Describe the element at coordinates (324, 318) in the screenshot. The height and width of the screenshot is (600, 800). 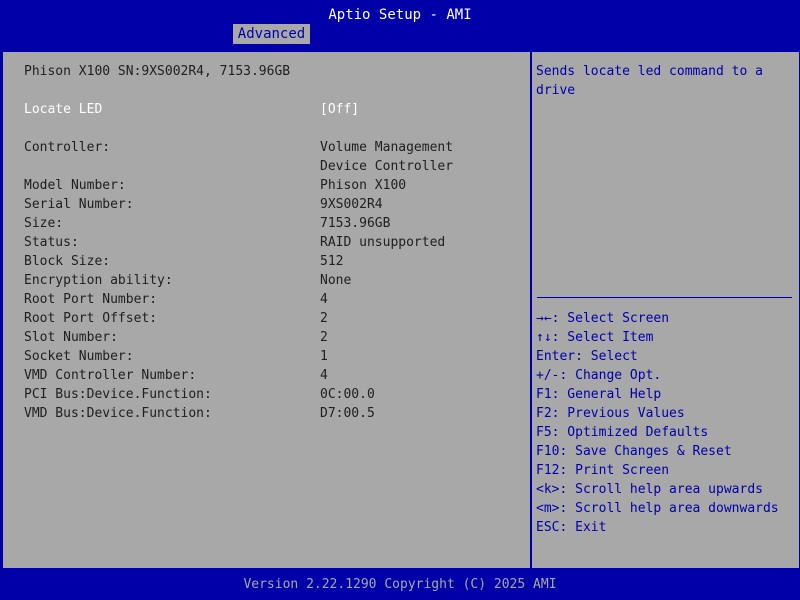
I see `root-port-offset-value: 2` at that location.